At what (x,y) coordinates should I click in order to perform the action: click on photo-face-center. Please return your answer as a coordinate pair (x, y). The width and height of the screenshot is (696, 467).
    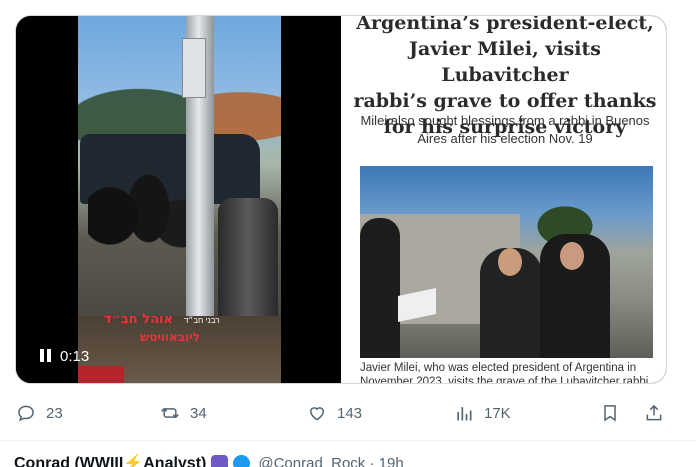
    Looking at the image, I should click on (510, 262).